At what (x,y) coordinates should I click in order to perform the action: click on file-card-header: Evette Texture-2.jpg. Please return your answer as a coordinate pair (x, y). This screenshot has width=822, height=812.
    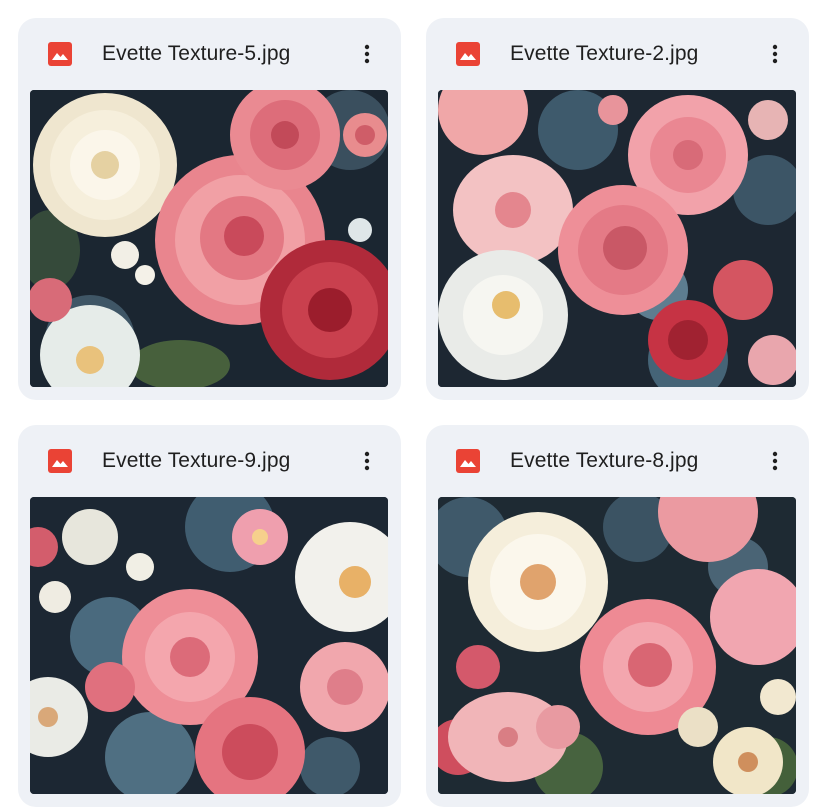
    Looking at the image, I should click on (617, 54).